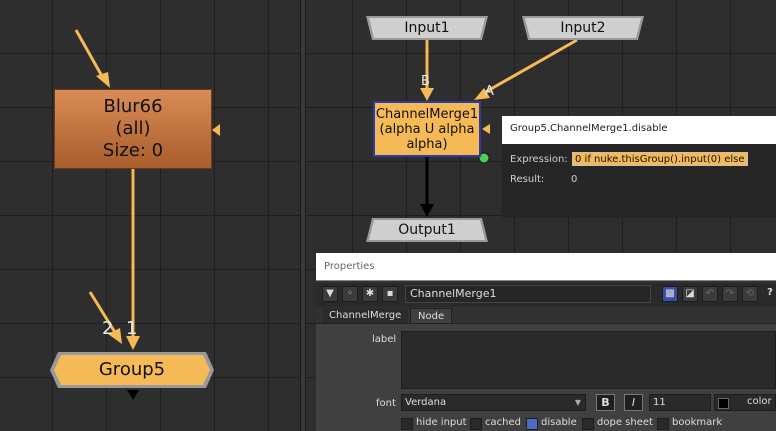  I want to click on node-name-field: ChannelMerge1, so click(528, 294).